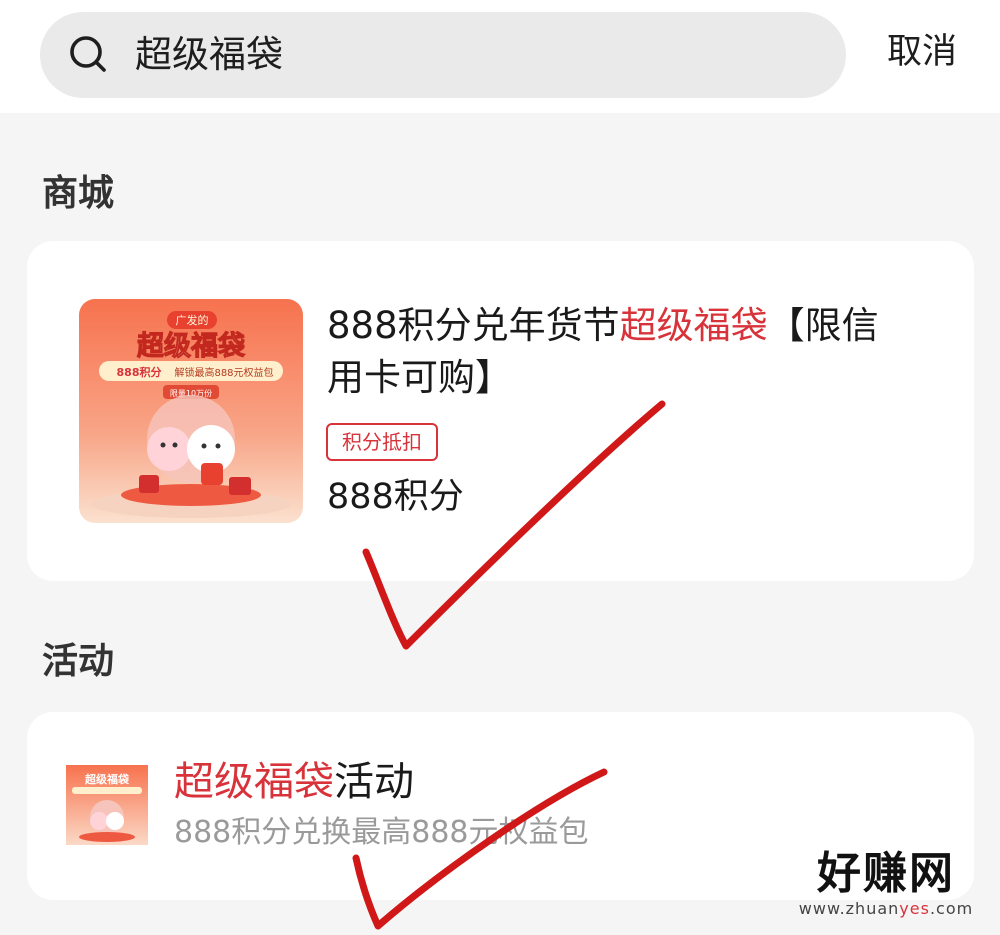  I want to click on product-image: 广发的 超级福袋 888积分 解锁最高888元权益包 限量10万份, so click(191, 411).